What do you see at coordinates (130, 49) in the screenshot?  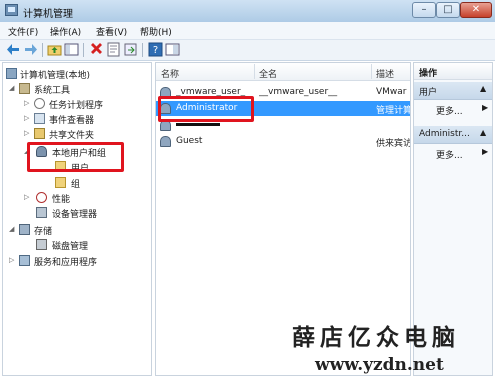 I see `export-icon` at bounding box center [130, 49].